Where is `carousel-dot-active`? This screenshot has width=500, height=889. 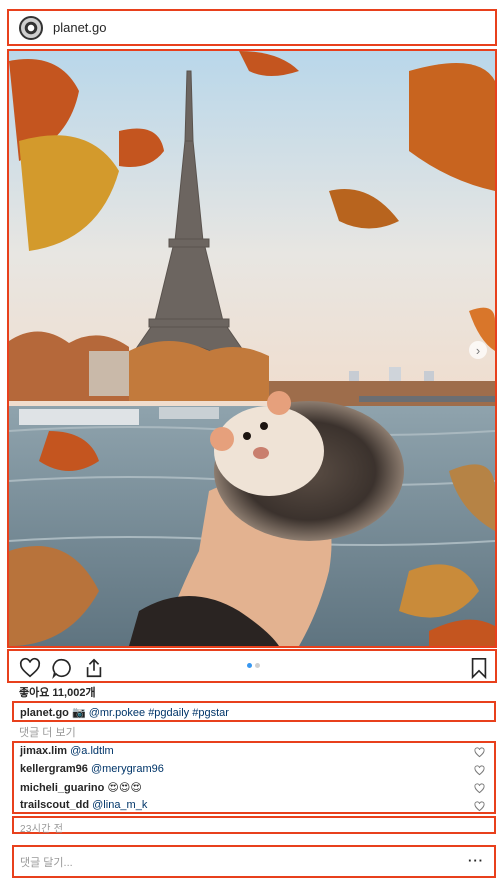
carousel-dot-active is located at coordinates (249, 665).